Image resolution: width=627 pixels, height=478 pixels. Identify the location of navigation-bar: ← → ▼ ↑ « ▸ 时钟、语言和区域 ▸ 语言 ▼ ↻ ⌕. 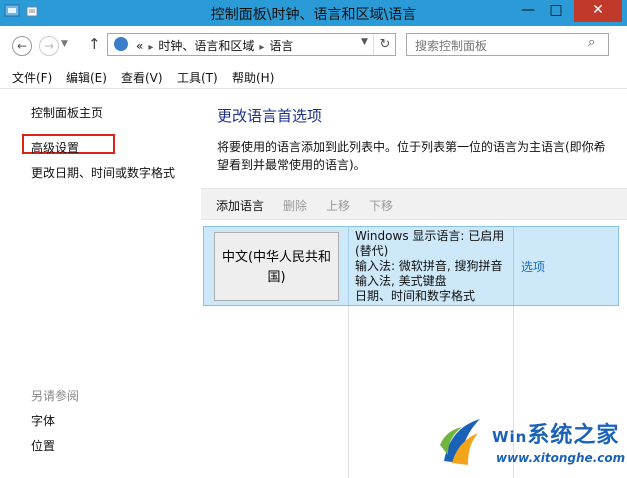
(313, 45).